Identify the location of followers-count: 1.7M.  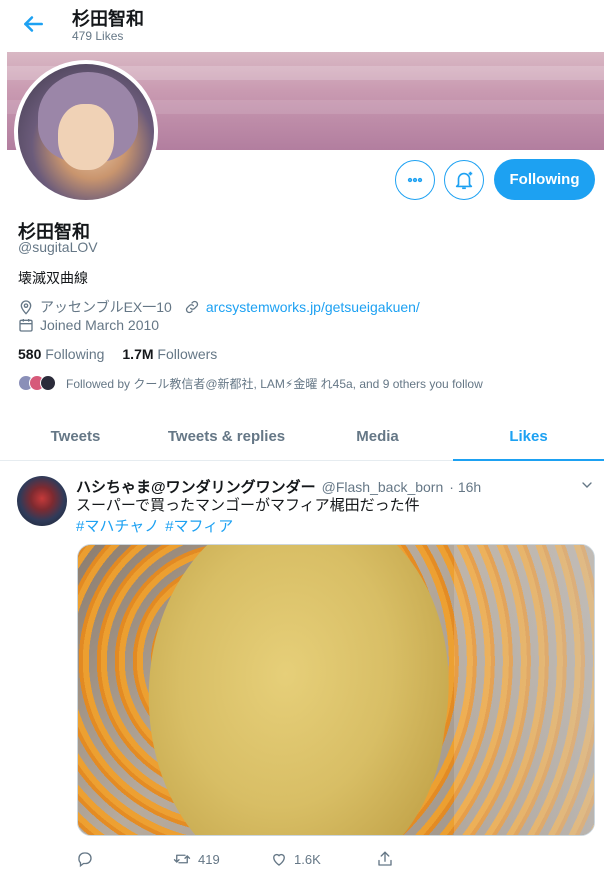
(138, 354).